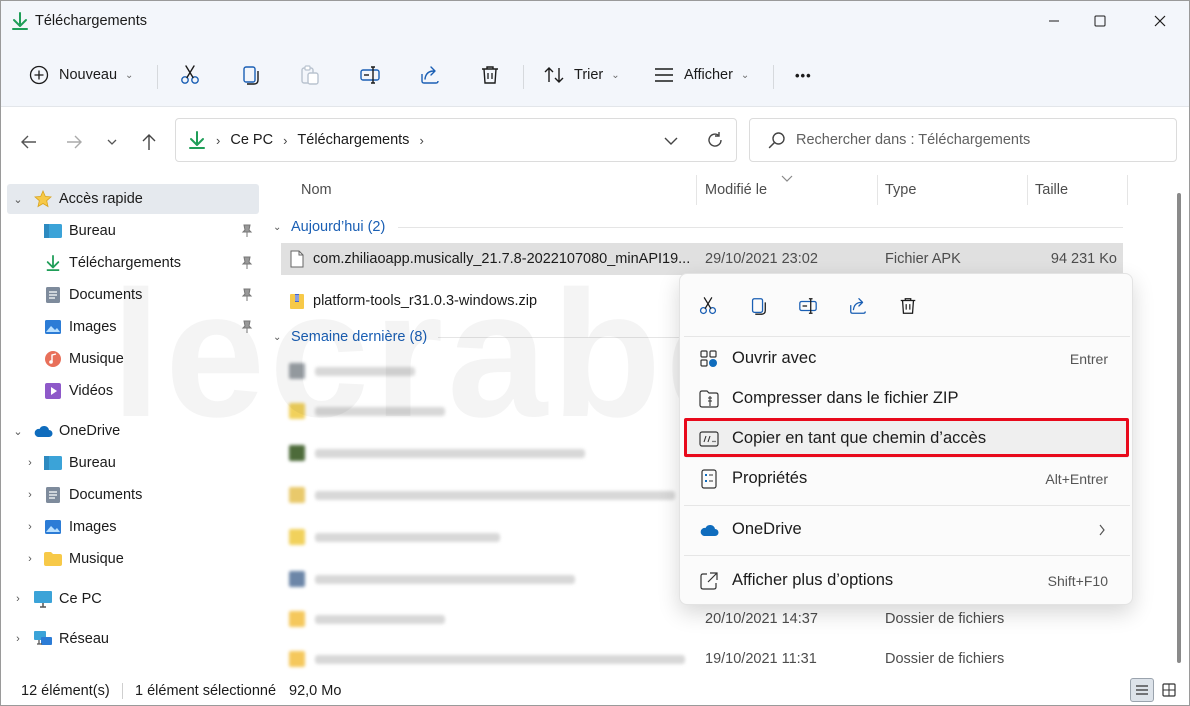 This screenshot has width=1190, height=706. I want to click on up-button, so click(149, 142).